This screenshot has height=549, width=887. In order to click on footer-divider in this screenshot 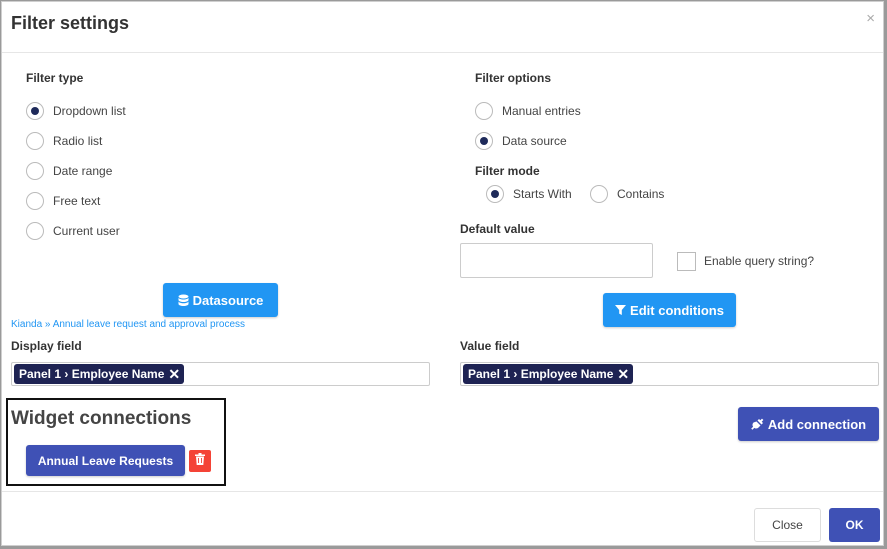, I will do `click(442, 491)`.